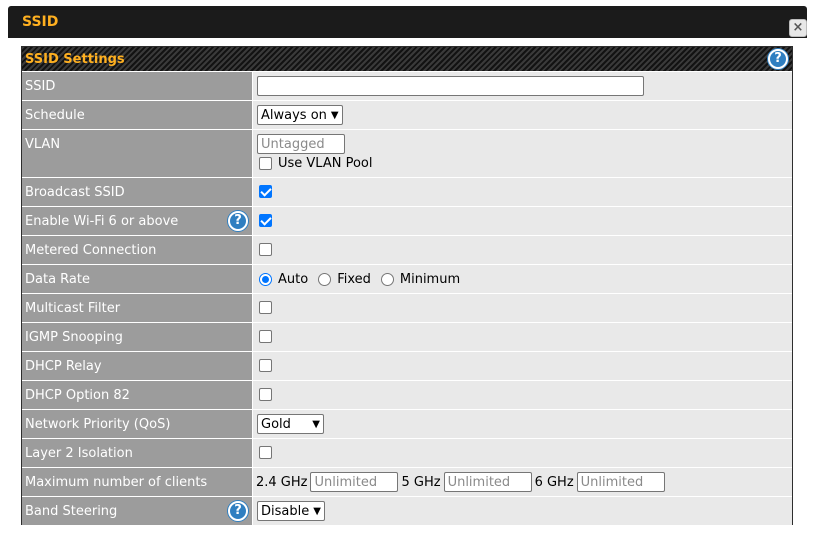 The height and width of the screenshot is (536, 816). Describe the element at coordinates (137, 511) in the screenshot. I see `label-band-steering: Band Steering ?` at that location.